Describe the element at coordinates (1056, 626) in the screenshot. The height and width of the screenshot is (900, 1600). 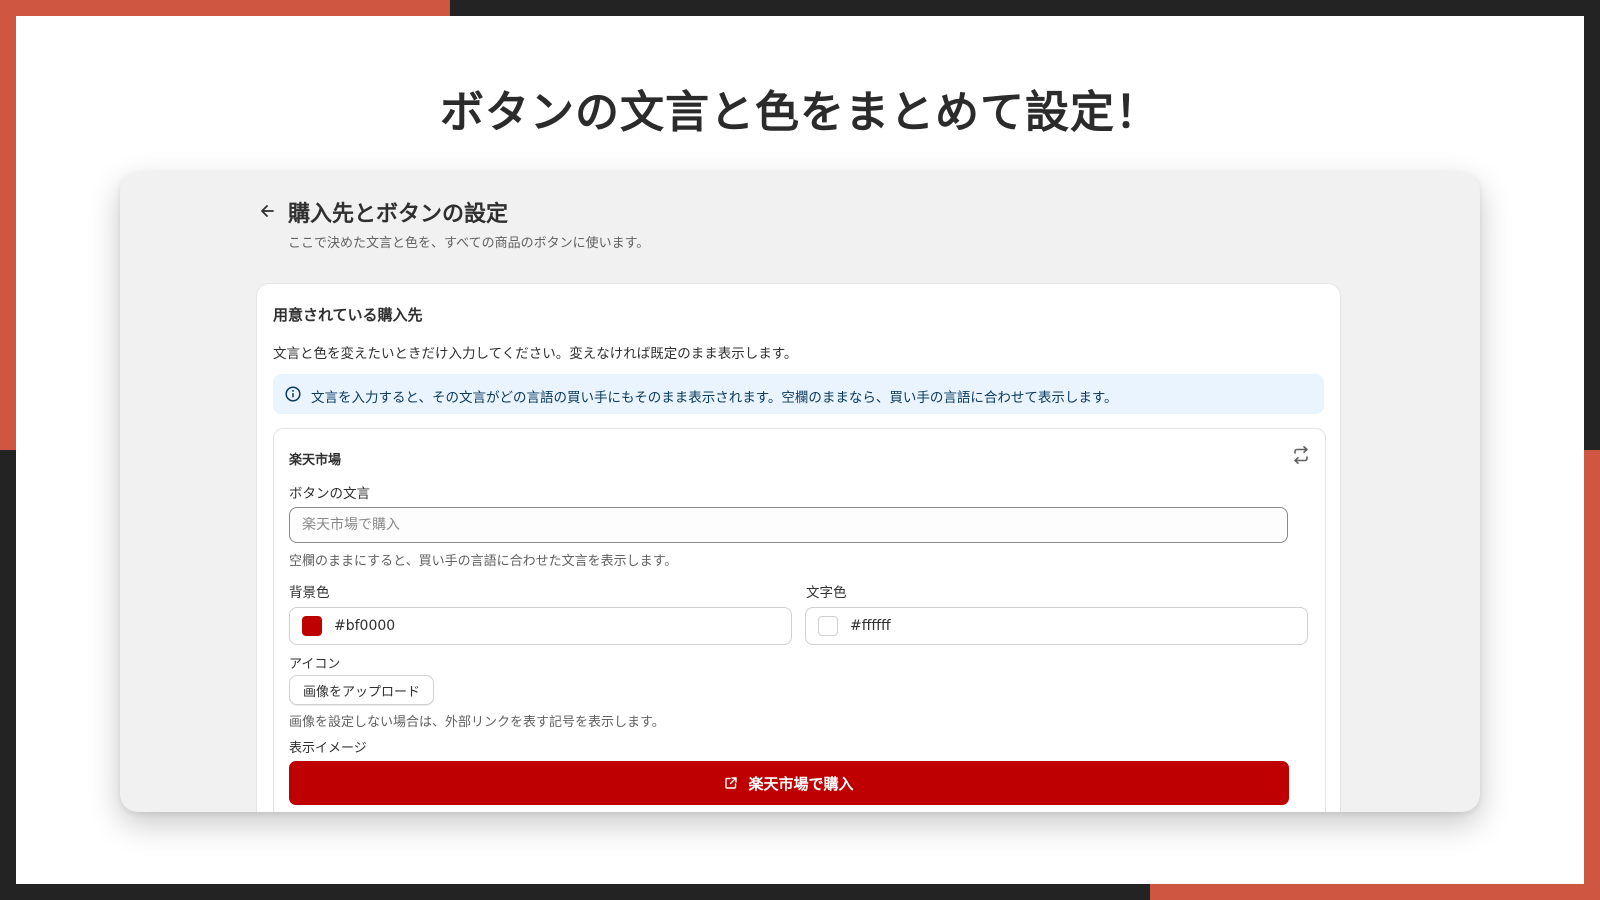
I see `text-color-field: #ffffff` at that location.